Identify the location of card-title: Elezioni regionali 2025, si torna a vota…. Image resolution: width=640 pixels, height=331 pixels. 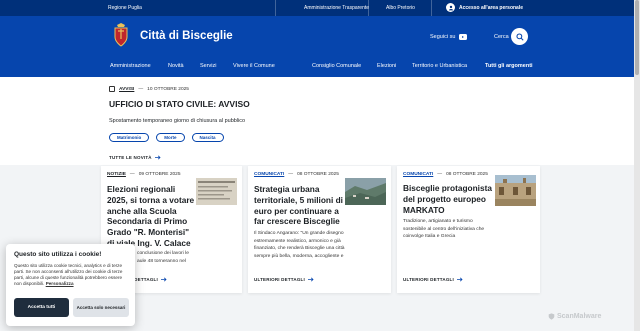
(151, 216).